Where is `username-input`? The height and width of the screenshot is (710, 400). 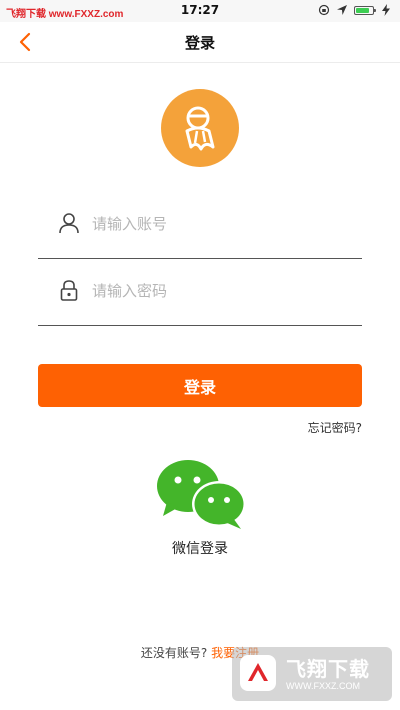 username-input is located at coordinates (222, 224).